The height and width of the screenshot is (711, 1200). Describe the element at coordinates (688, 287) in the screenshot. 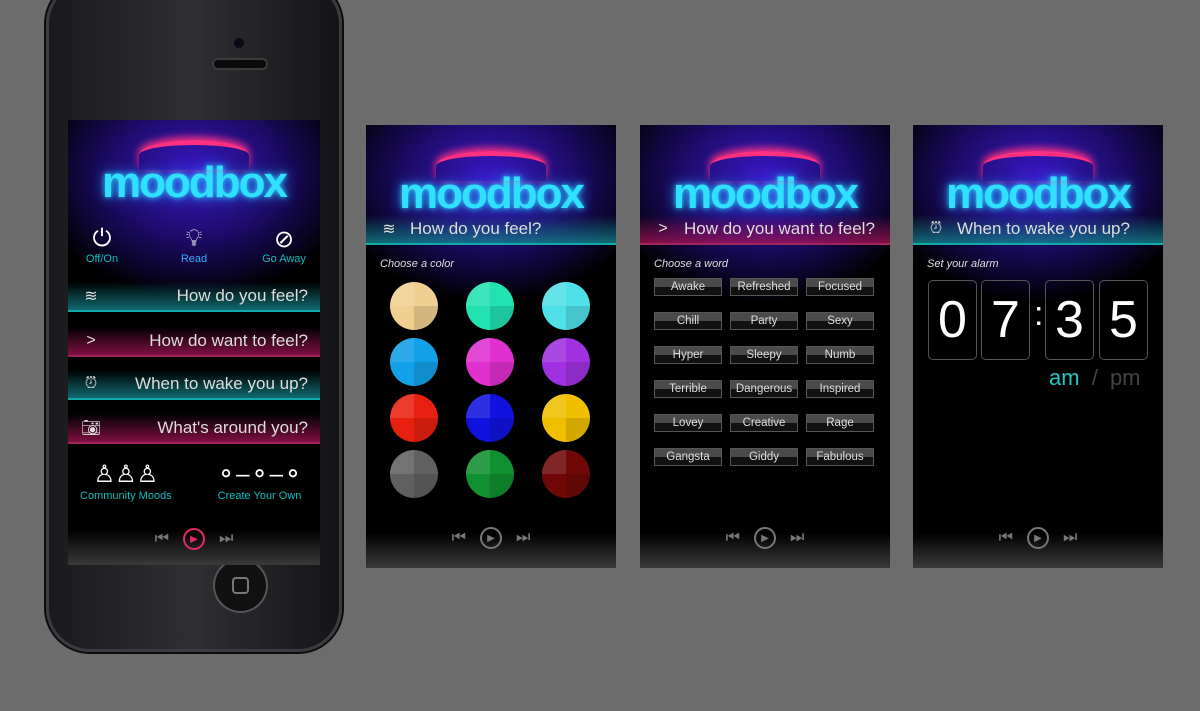

I see `word-button: Awake` at that location.